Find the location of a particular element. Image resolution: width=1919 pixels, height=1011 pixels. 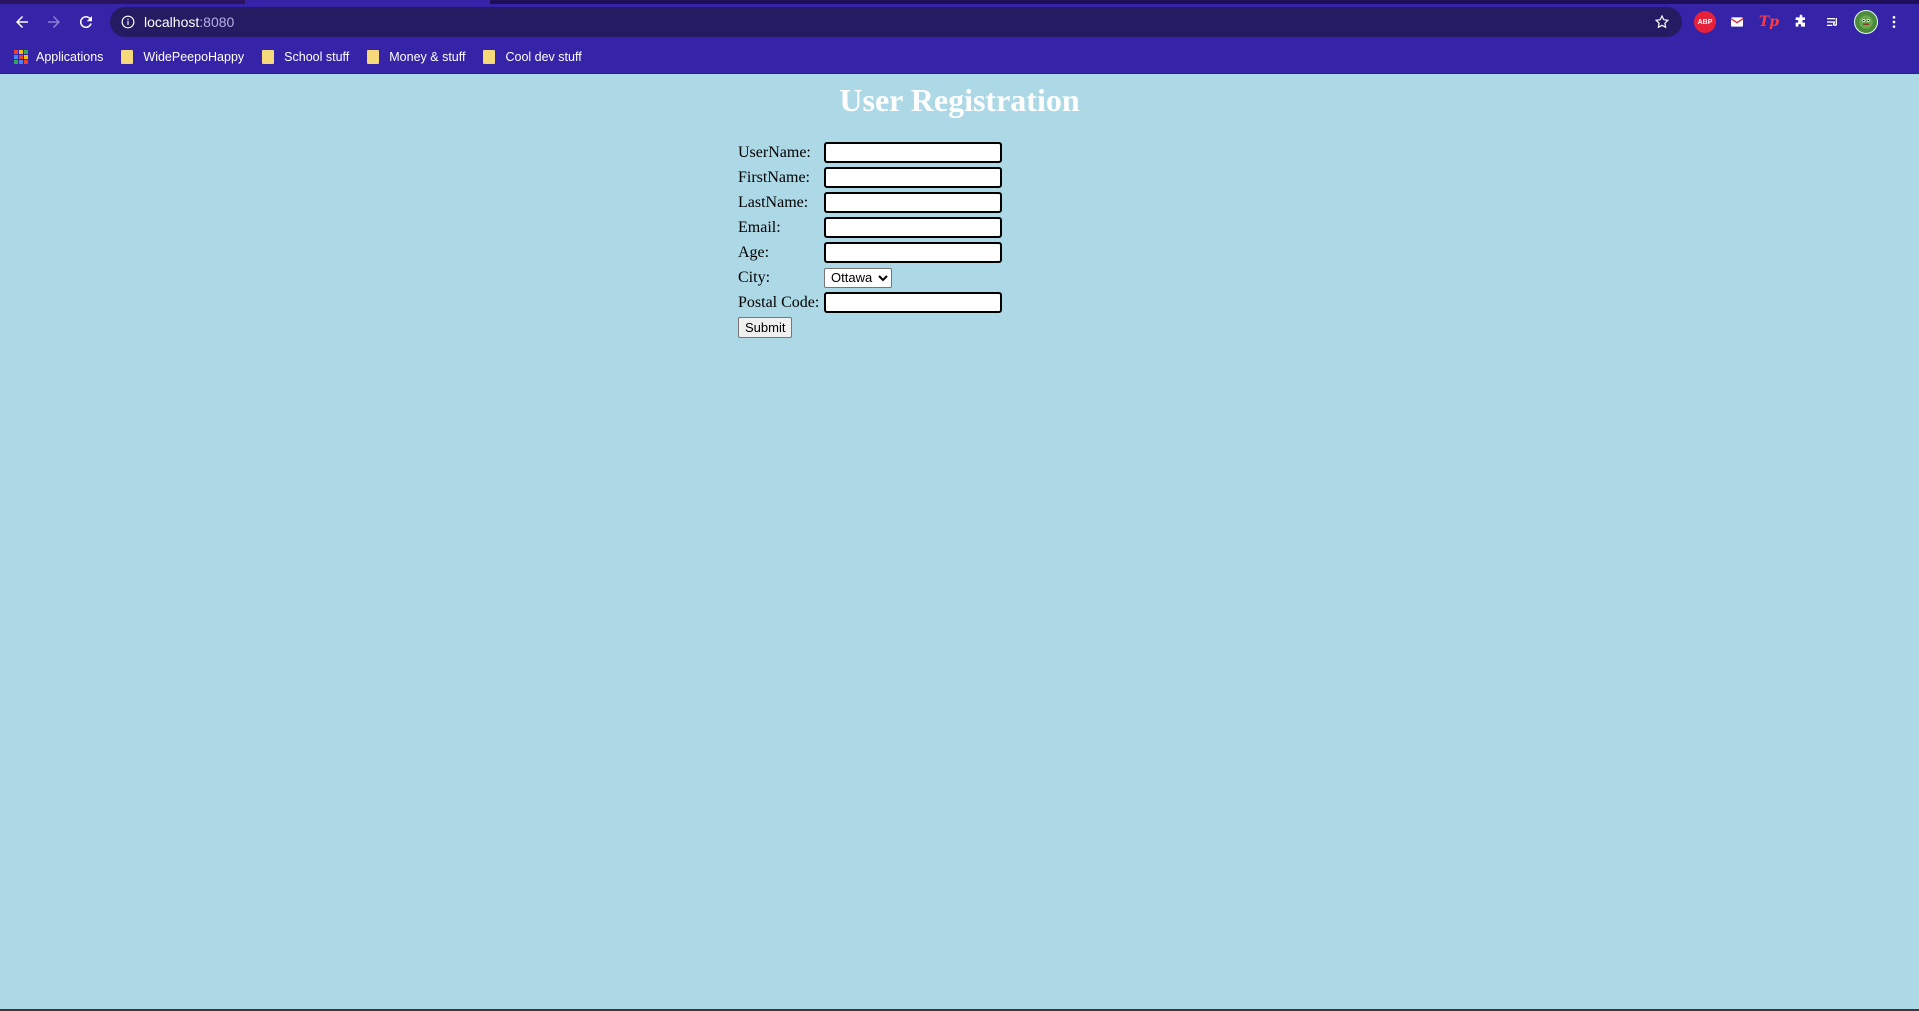

username-input is located at coordinates (913, 152).